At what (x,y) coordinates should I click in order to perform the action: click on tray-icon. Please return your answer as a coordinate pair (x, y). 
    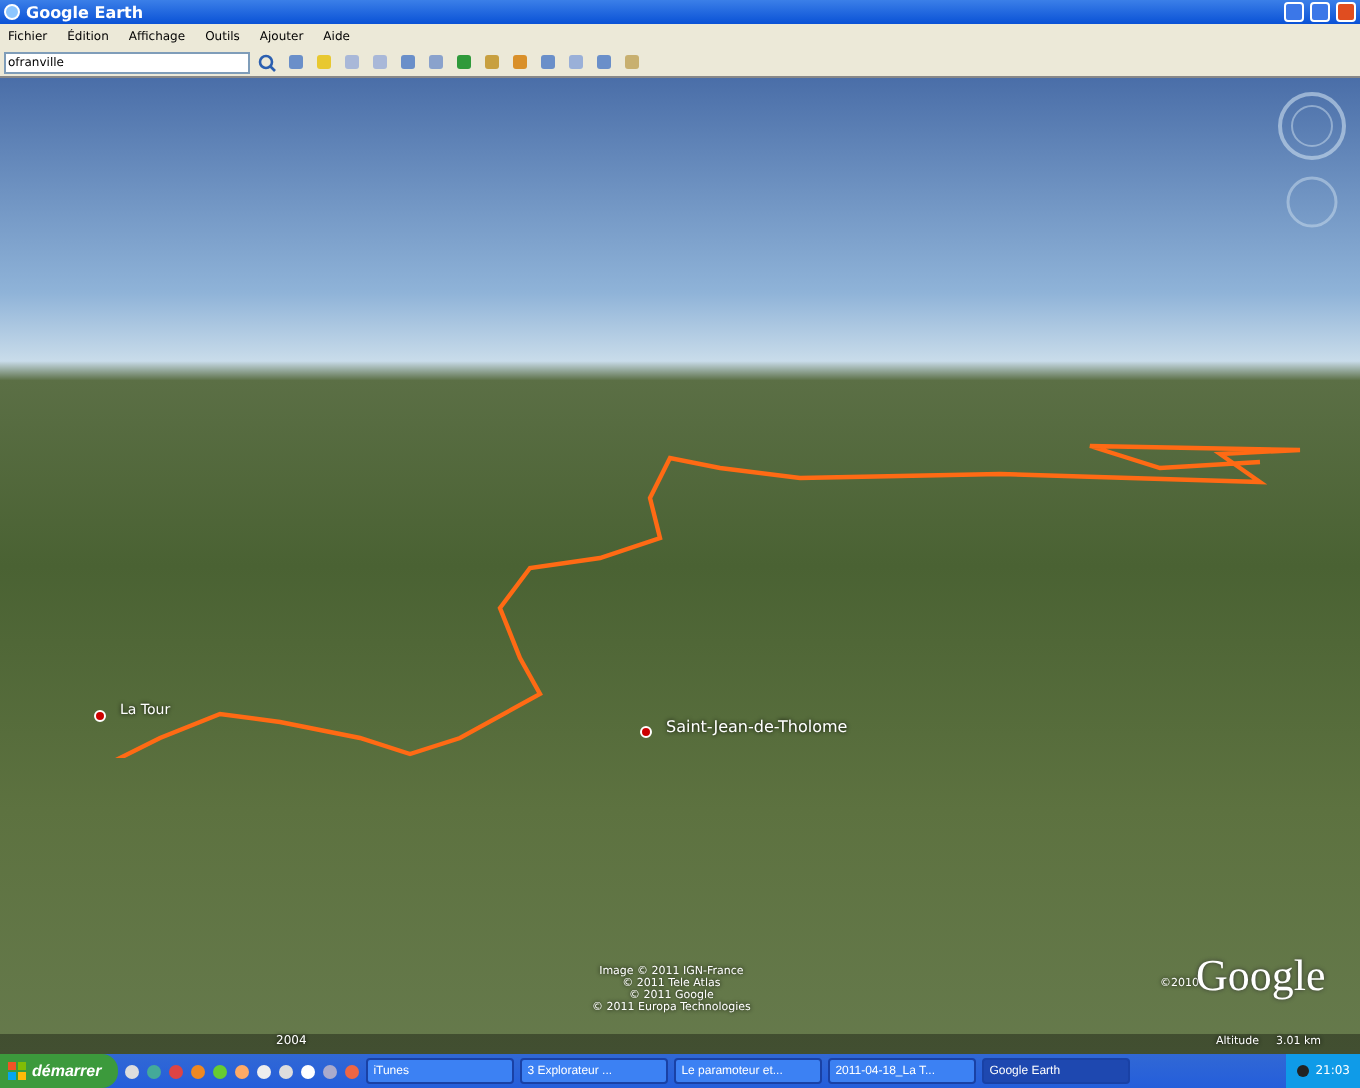
    Looking at the image, I should click on (1302, 1071).